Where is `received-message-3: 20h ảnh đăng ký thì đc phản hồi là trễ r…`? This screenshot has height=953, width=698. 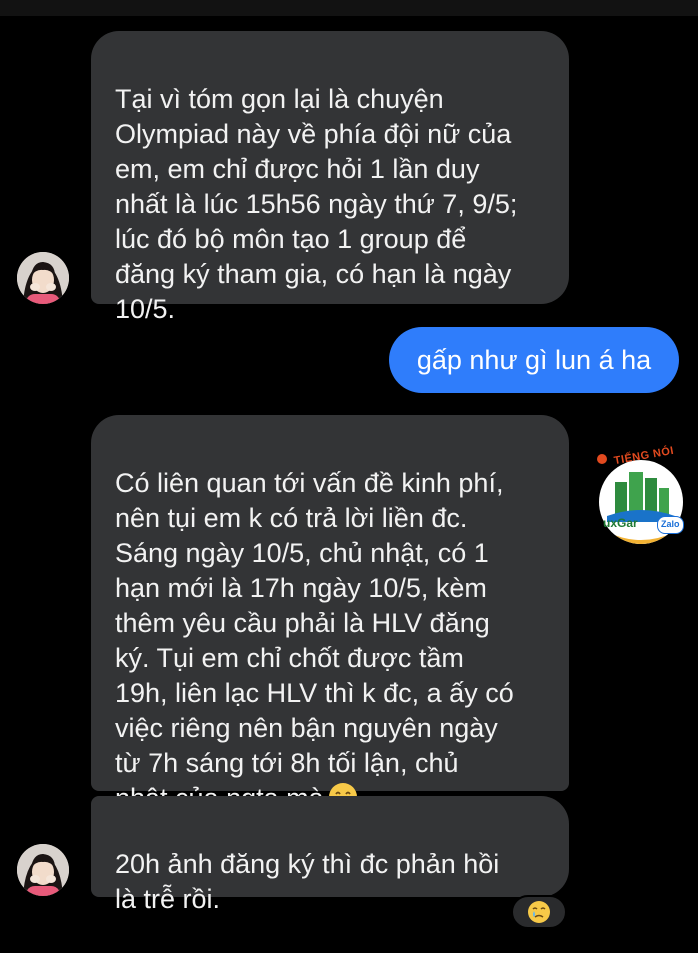
received-message-3: 20h ảnh đăng ký thì đc phản hồi là trễ r… is located at coordinates (330, 855).